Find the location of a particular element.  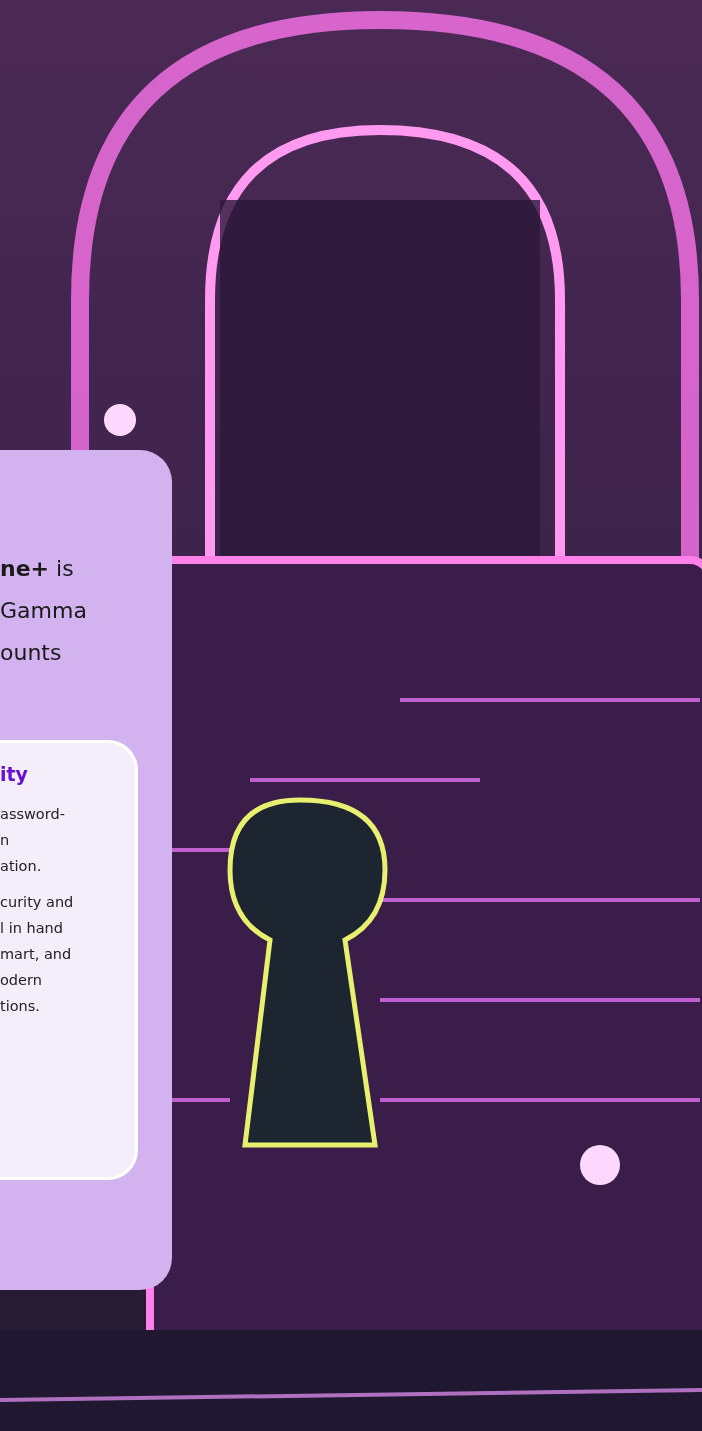

feature-text: assword- n ation. is located at coordinates (33, 840).